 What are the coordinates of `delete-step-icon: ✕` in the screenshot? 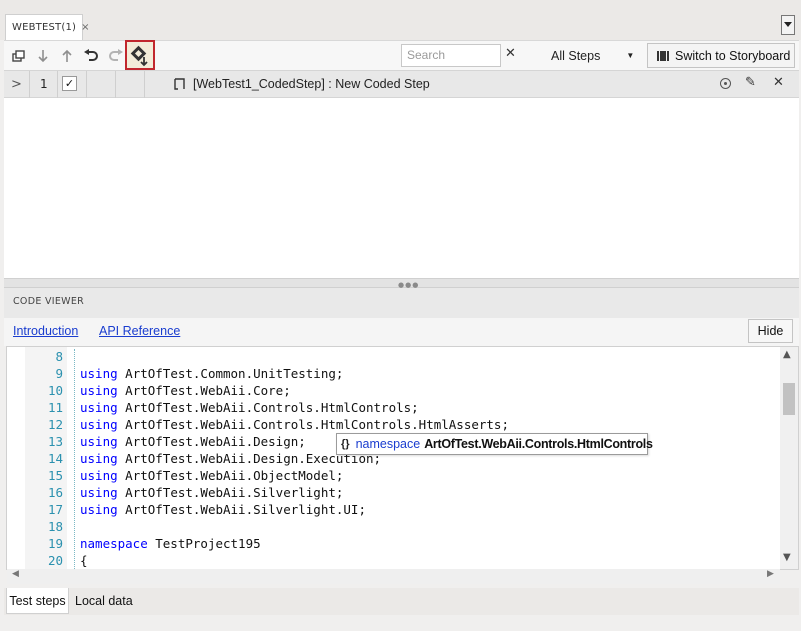 It's located at (778, 82).